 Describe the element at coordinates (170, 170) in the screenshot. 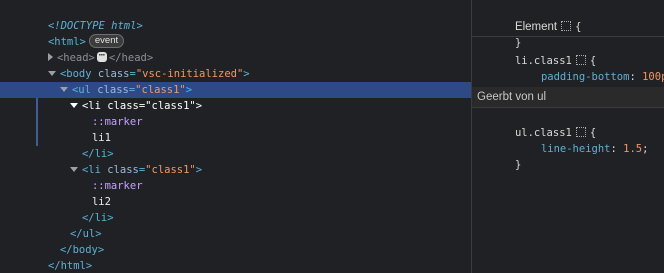

I see `li2-attr-value: "class1"` at that location.